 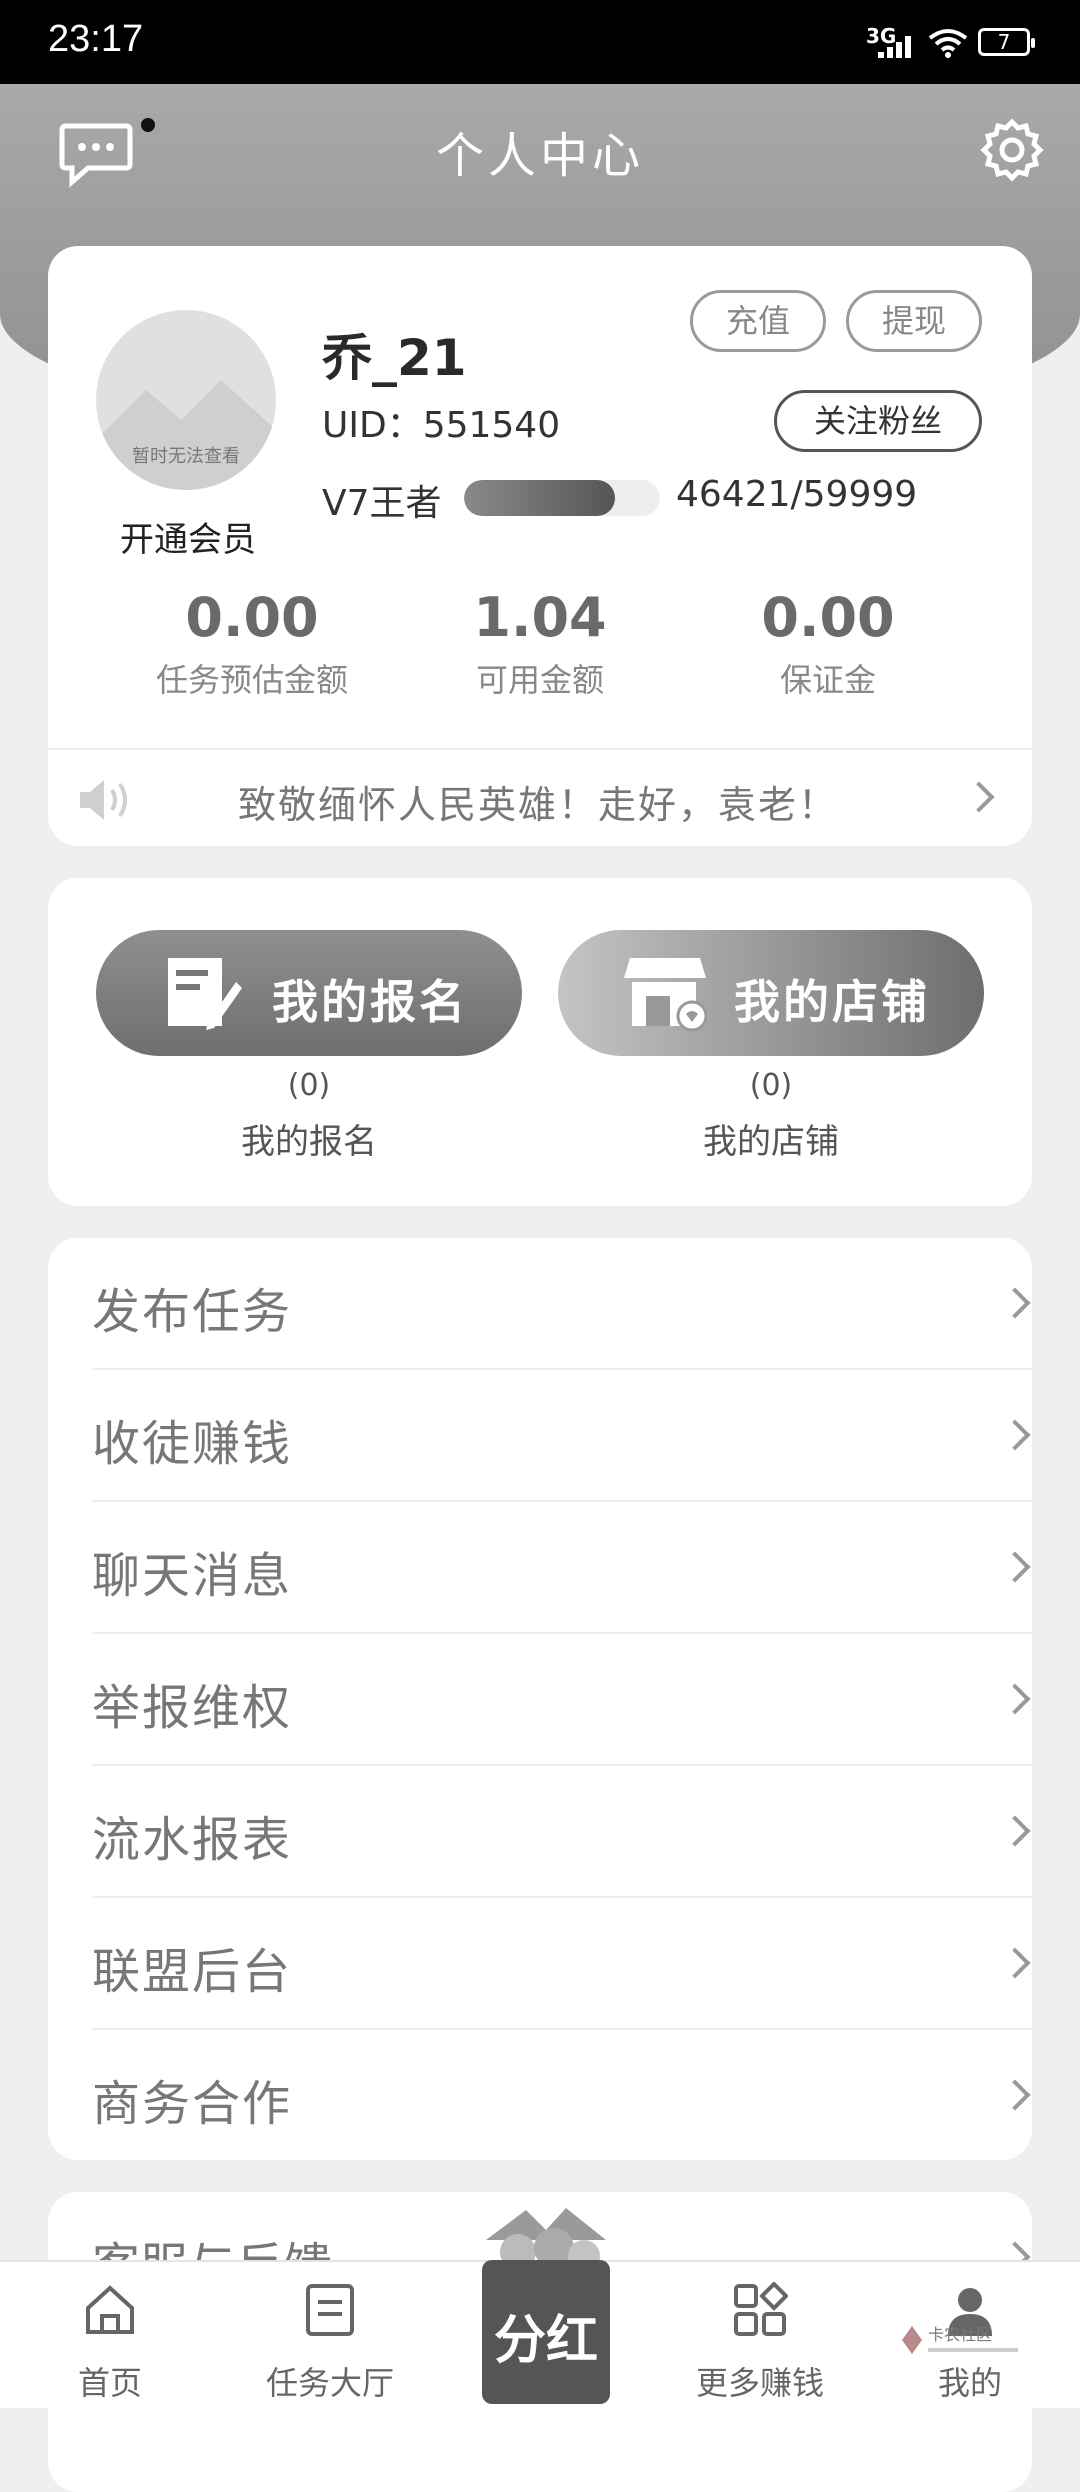 What do you see at coordinates (382, 503) in the screenshot?
I see `level-name: V7王者` at bounding box center [382, 503].